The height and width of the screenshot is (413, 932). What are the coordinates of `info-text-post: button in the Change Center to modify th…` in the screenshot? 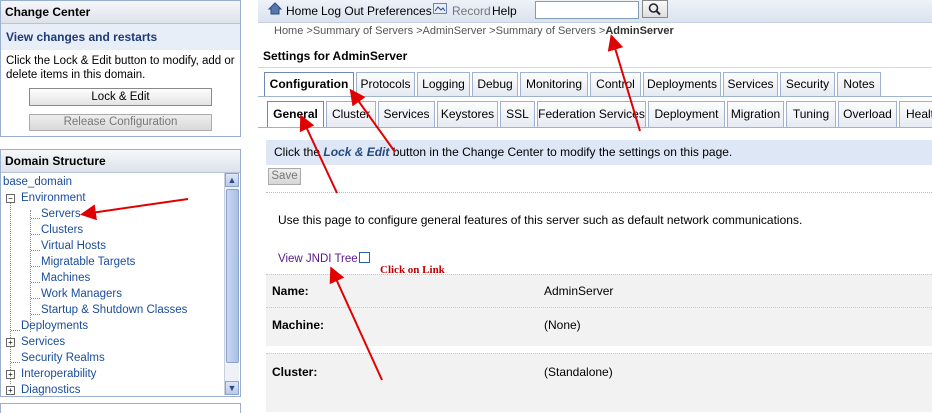 It's located at (561, 152).